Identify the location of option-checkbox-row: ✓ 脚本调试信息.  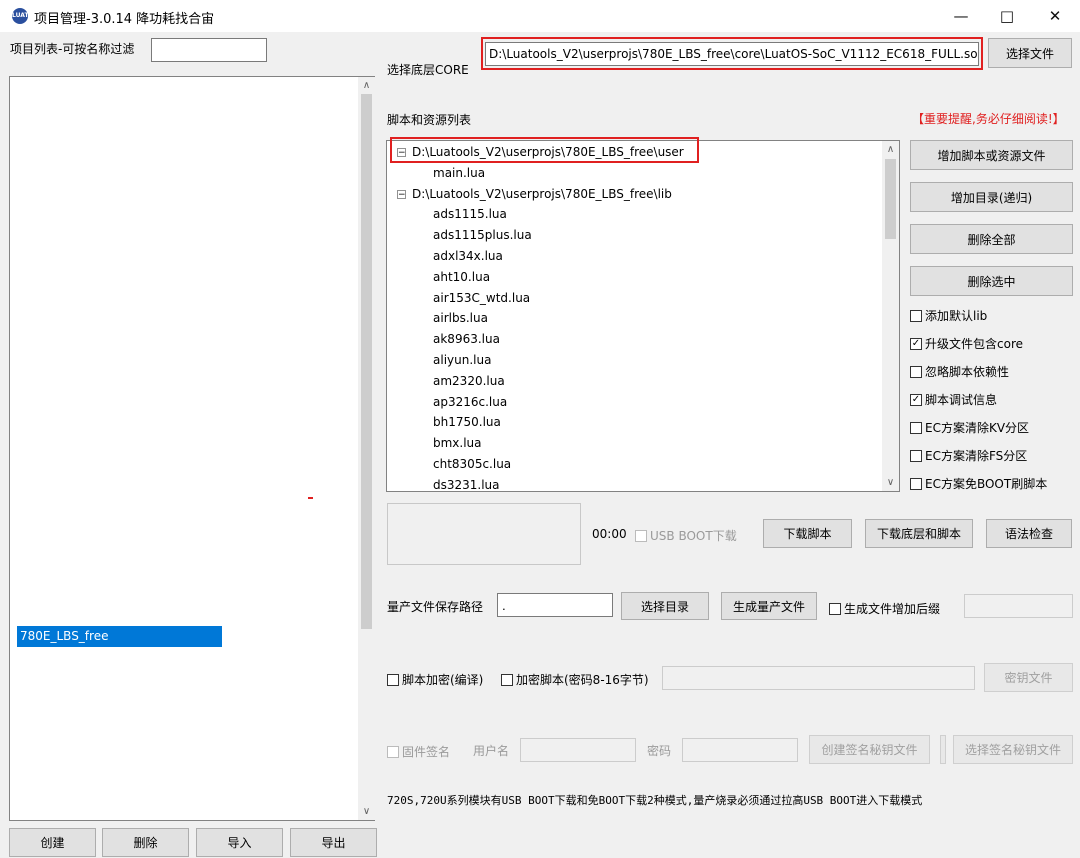
(953, 399).